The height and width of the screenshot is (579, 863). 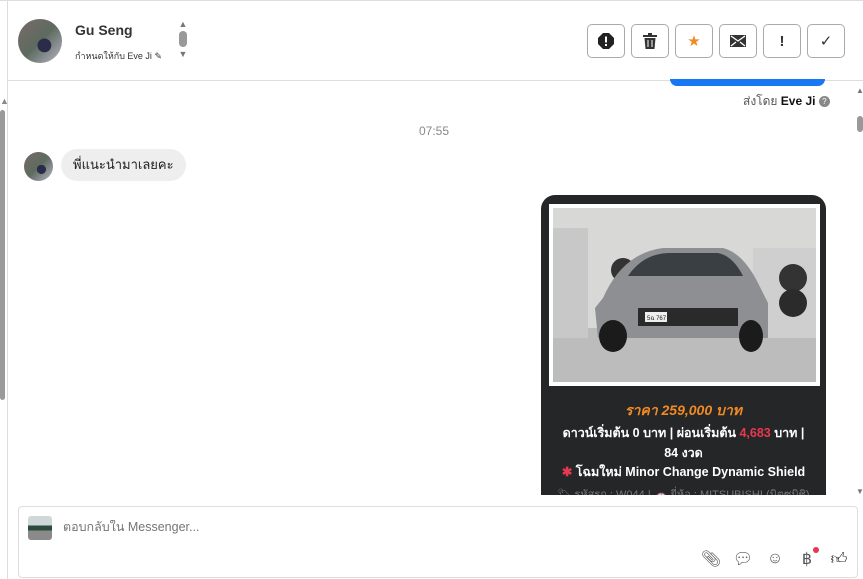 I want to click on incoming-message: พี่แนะนำมาเลยคะ, so click(x=123, y=165).